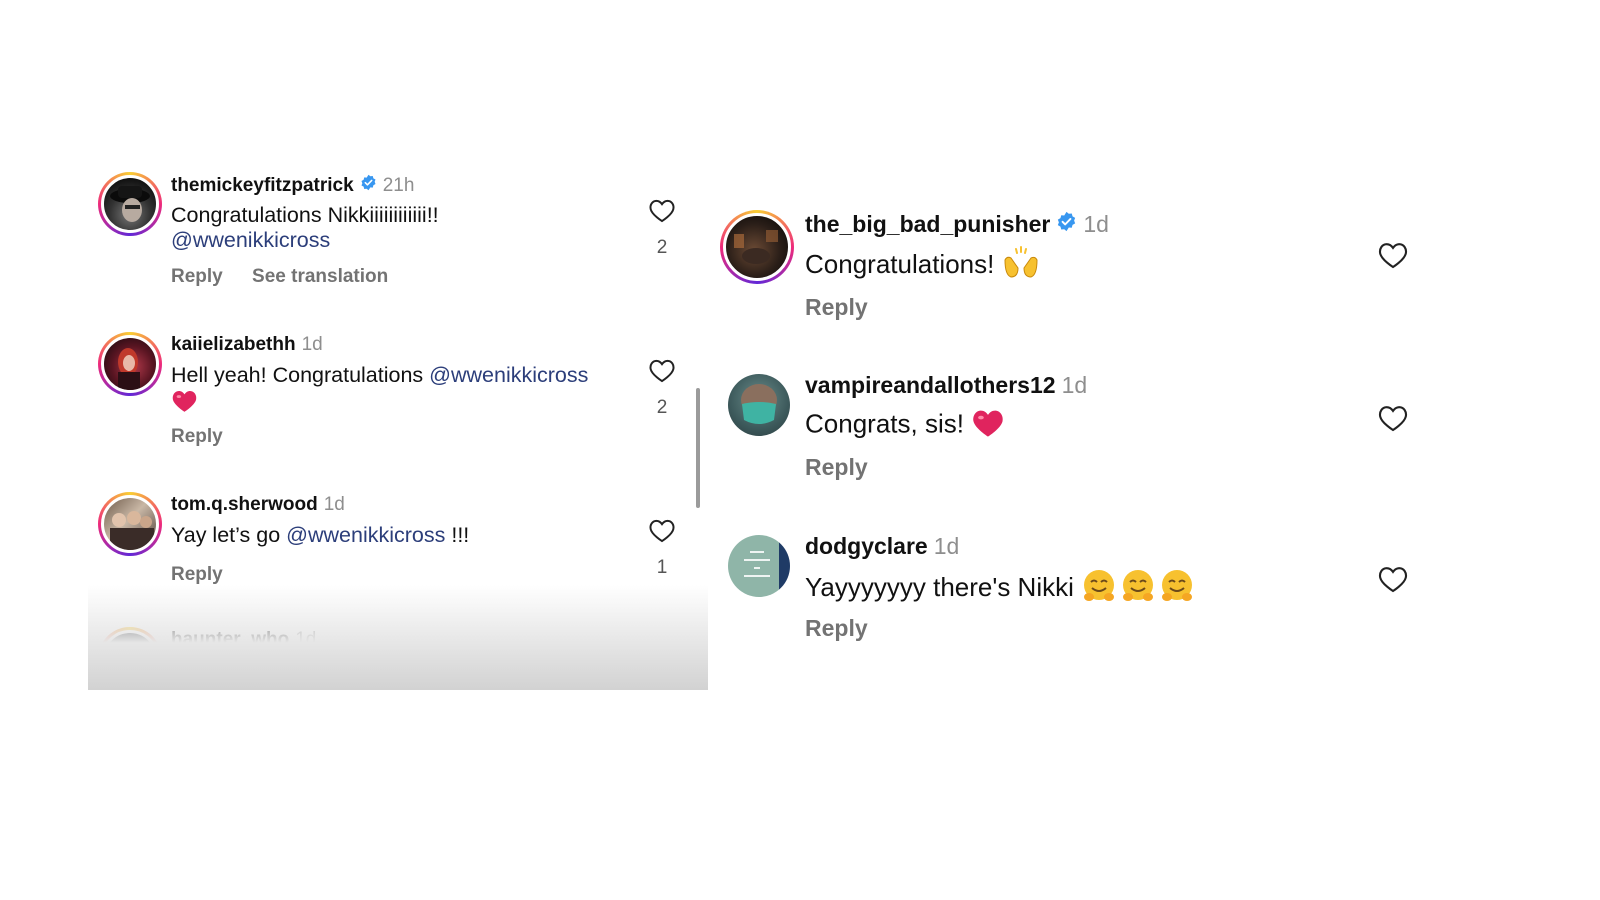 The image size is (1600, 900). I want to click on like-count: 1, so click(662, 567).